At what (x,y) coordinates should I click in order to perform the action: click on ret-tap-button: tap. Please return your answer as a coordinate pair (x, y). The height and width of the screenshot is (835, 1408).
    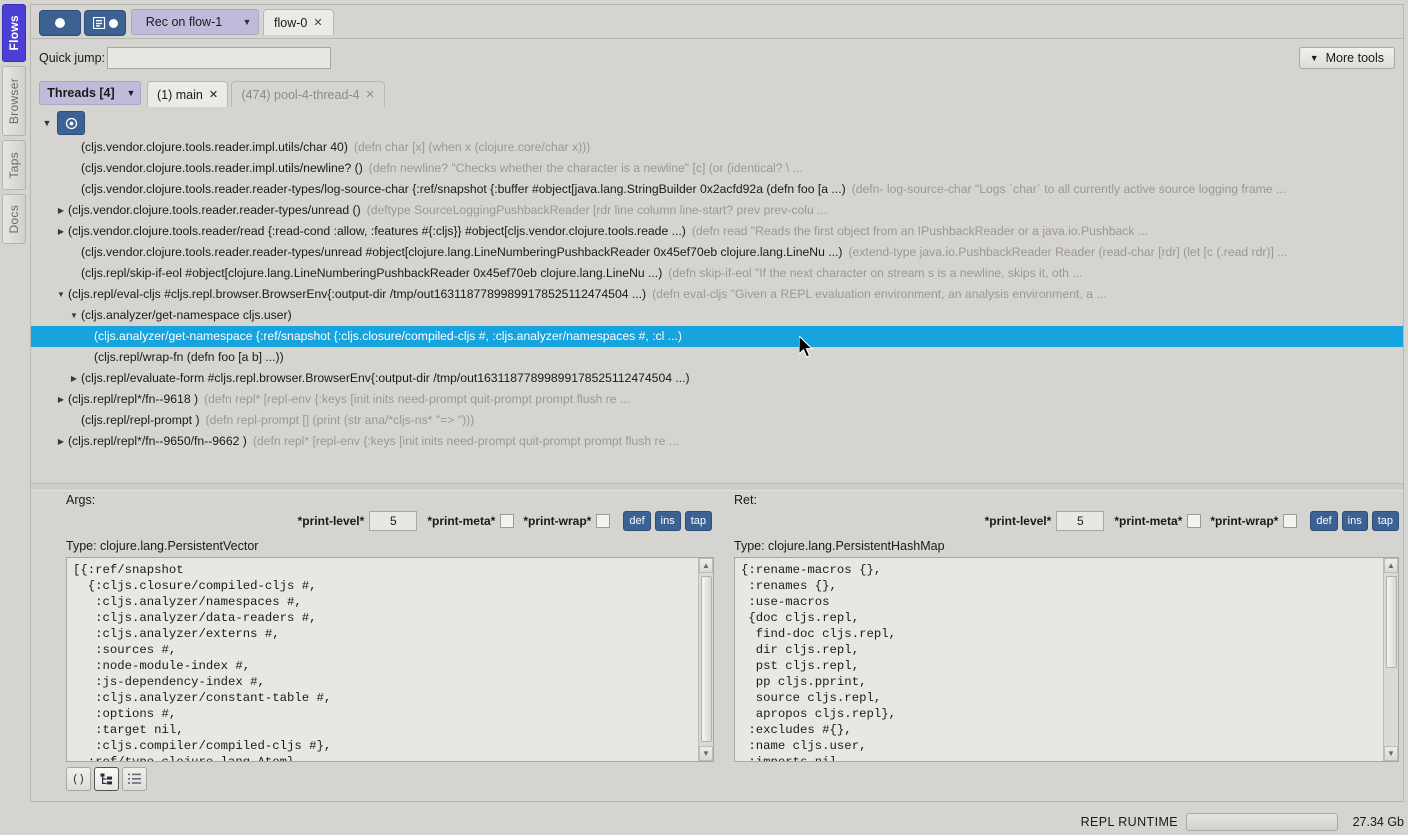
    Looking at the image, I should click on (1385, 521).